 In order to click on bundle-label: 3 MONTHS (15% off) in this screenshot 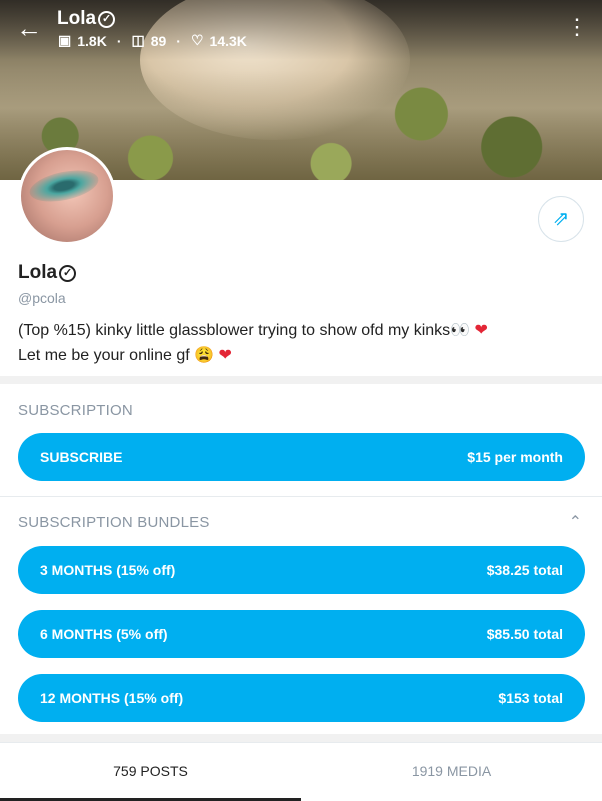, I will do `click(108, 570)`.